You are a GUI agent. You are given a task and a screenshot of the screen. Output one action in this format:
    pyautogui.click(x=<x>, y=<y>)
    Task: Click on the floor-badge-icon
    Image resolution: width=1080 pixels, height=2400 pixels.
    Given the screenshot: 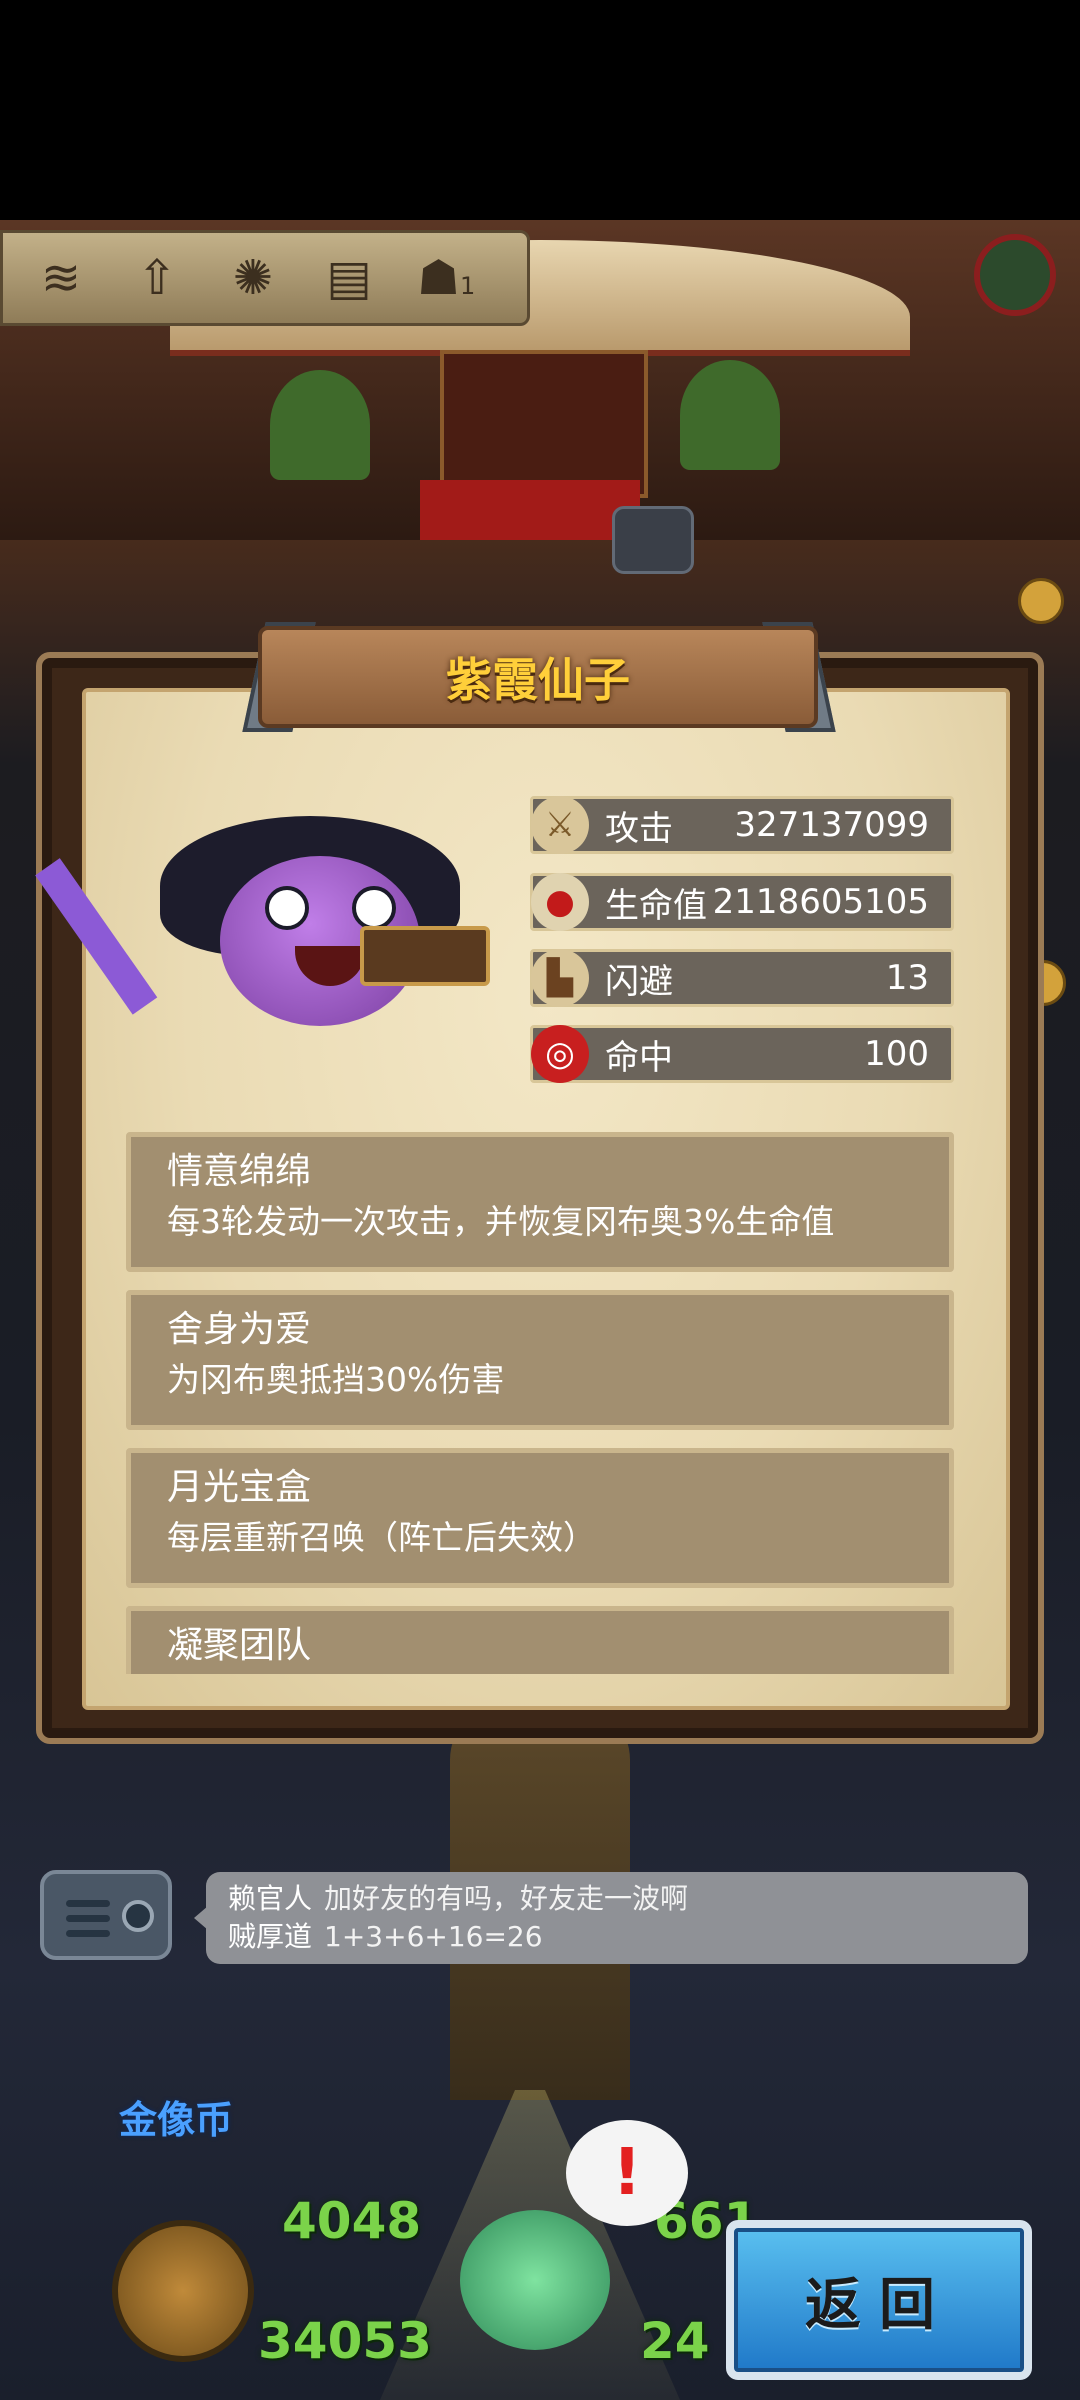 What is the action you would take?
    pyautogui.click(x=653, y=540)
    